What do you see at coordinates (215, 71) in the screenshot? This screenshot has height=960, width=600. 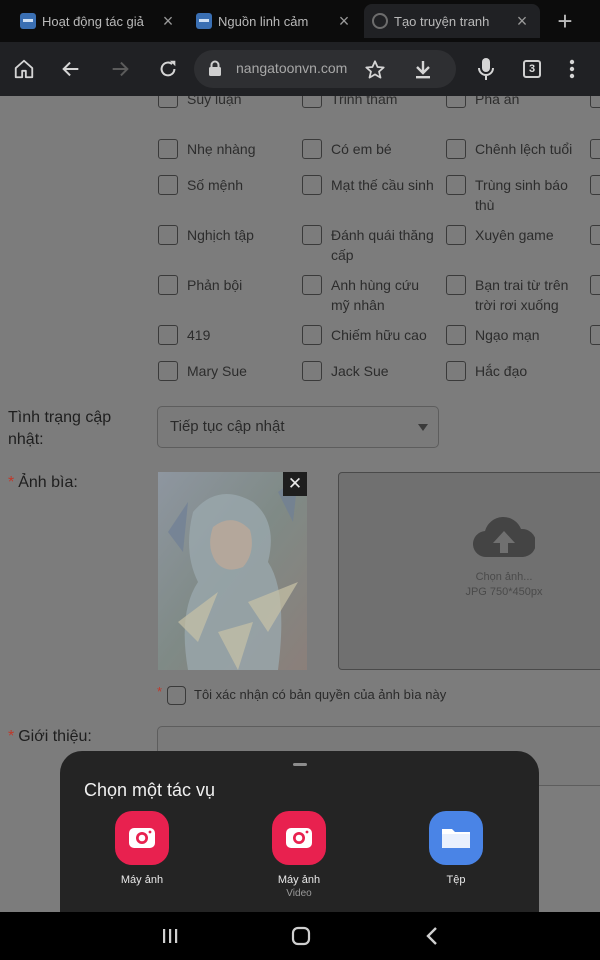 I see `lock-icon` at bounding box center [215, 71].